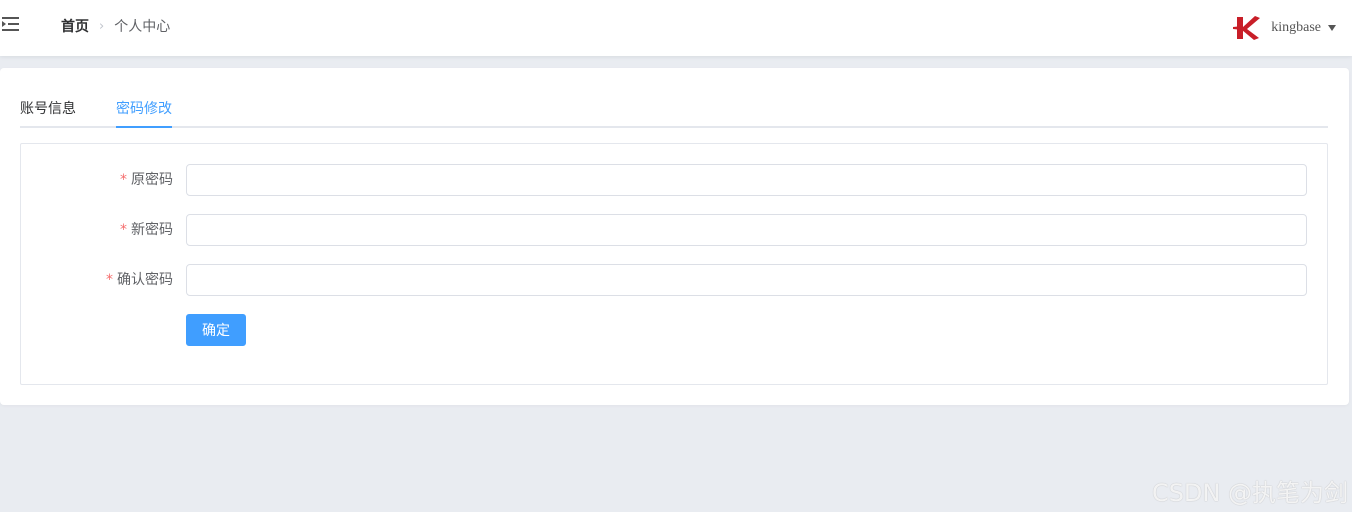 This screenshot has height=512, width=1352. What do you see at coordinates (1249, 493) in the screenshot?
I see `watermark: CSDN @执笔为剑` at bounding box center [1249, 493].